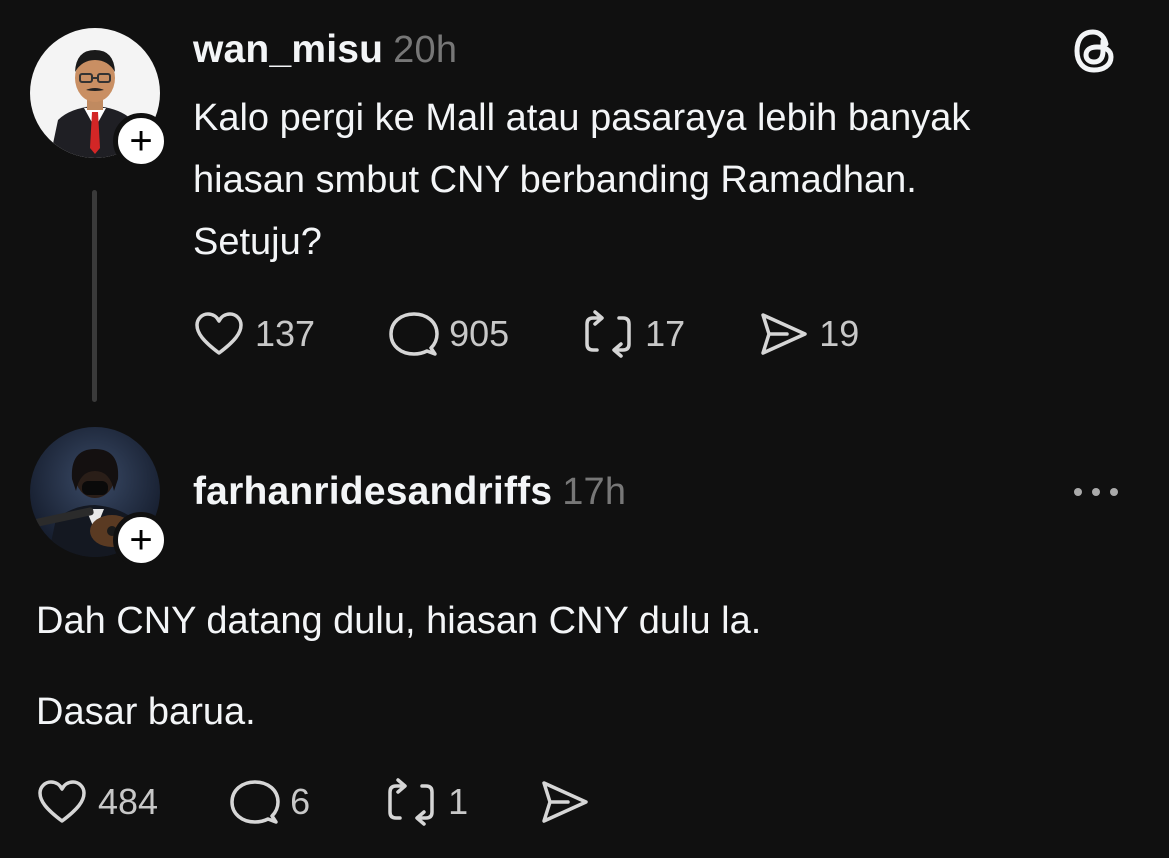  I want to click on reply-username: farhanridesandriffs, so click(372, 491).